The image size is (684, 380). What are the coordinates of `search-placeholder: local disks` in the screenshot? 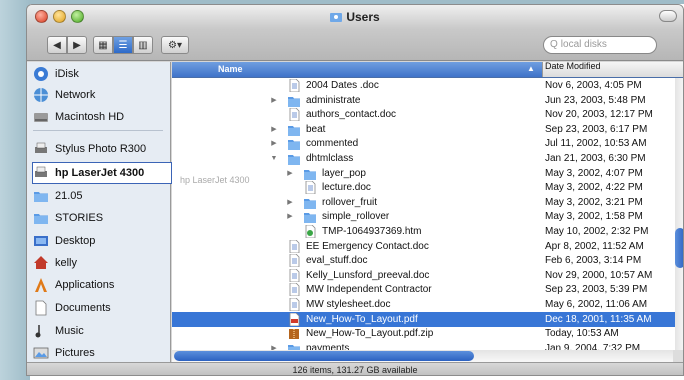 It's located at (583, 44).